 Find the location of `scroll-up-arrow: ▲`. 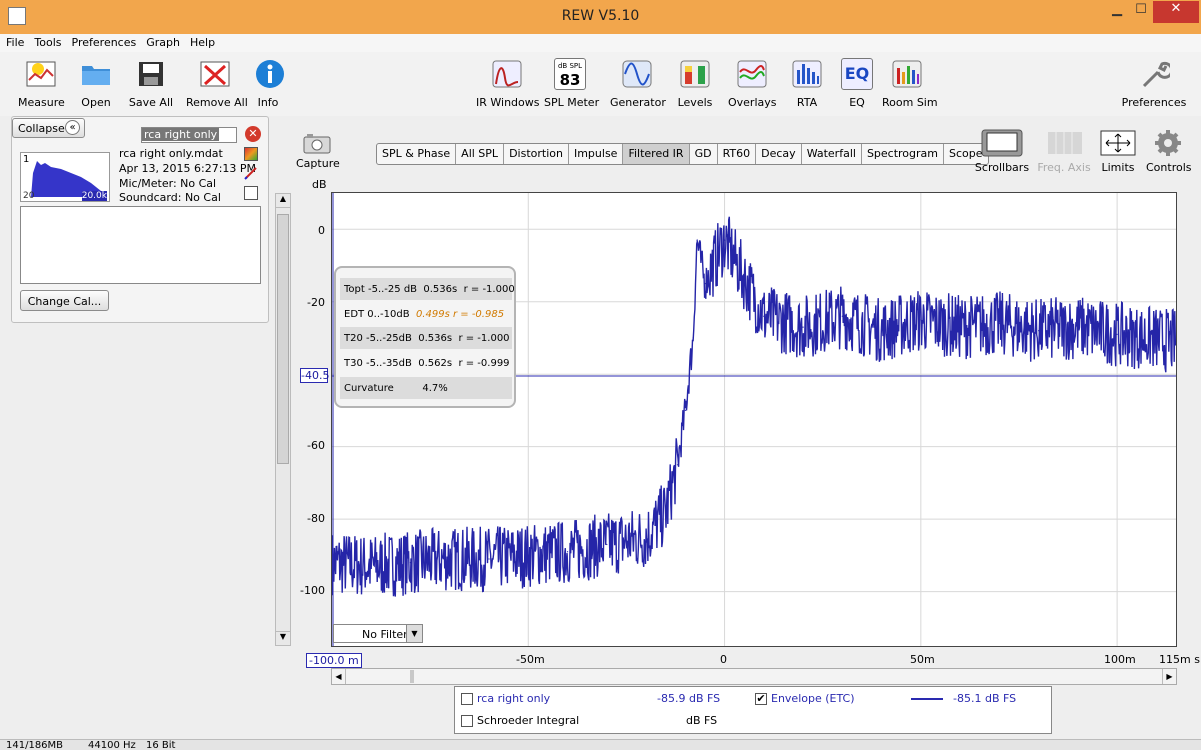

scroll-up-arrow: ▲ is located at coordinates (283, 201).